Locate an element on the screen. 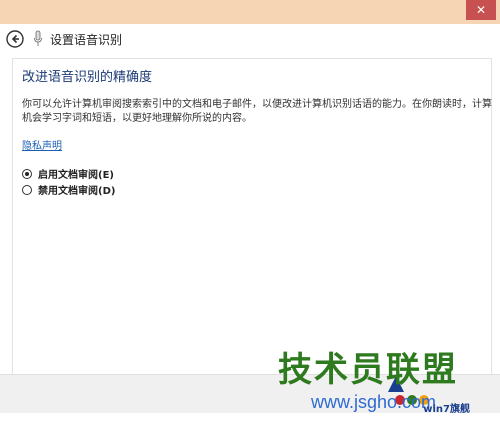  watermark-url: www.jsgho.com is located at coordinates (373, 402).